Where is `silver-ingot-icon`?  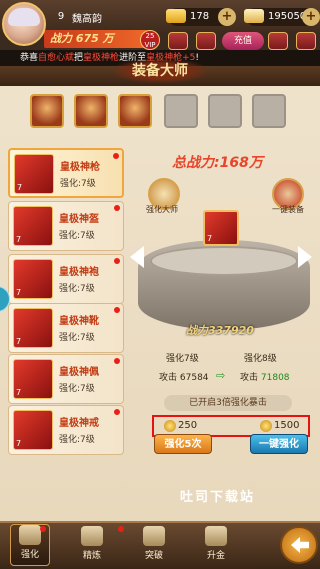 silver-ingot-icon is located at coordinates (254, 16).